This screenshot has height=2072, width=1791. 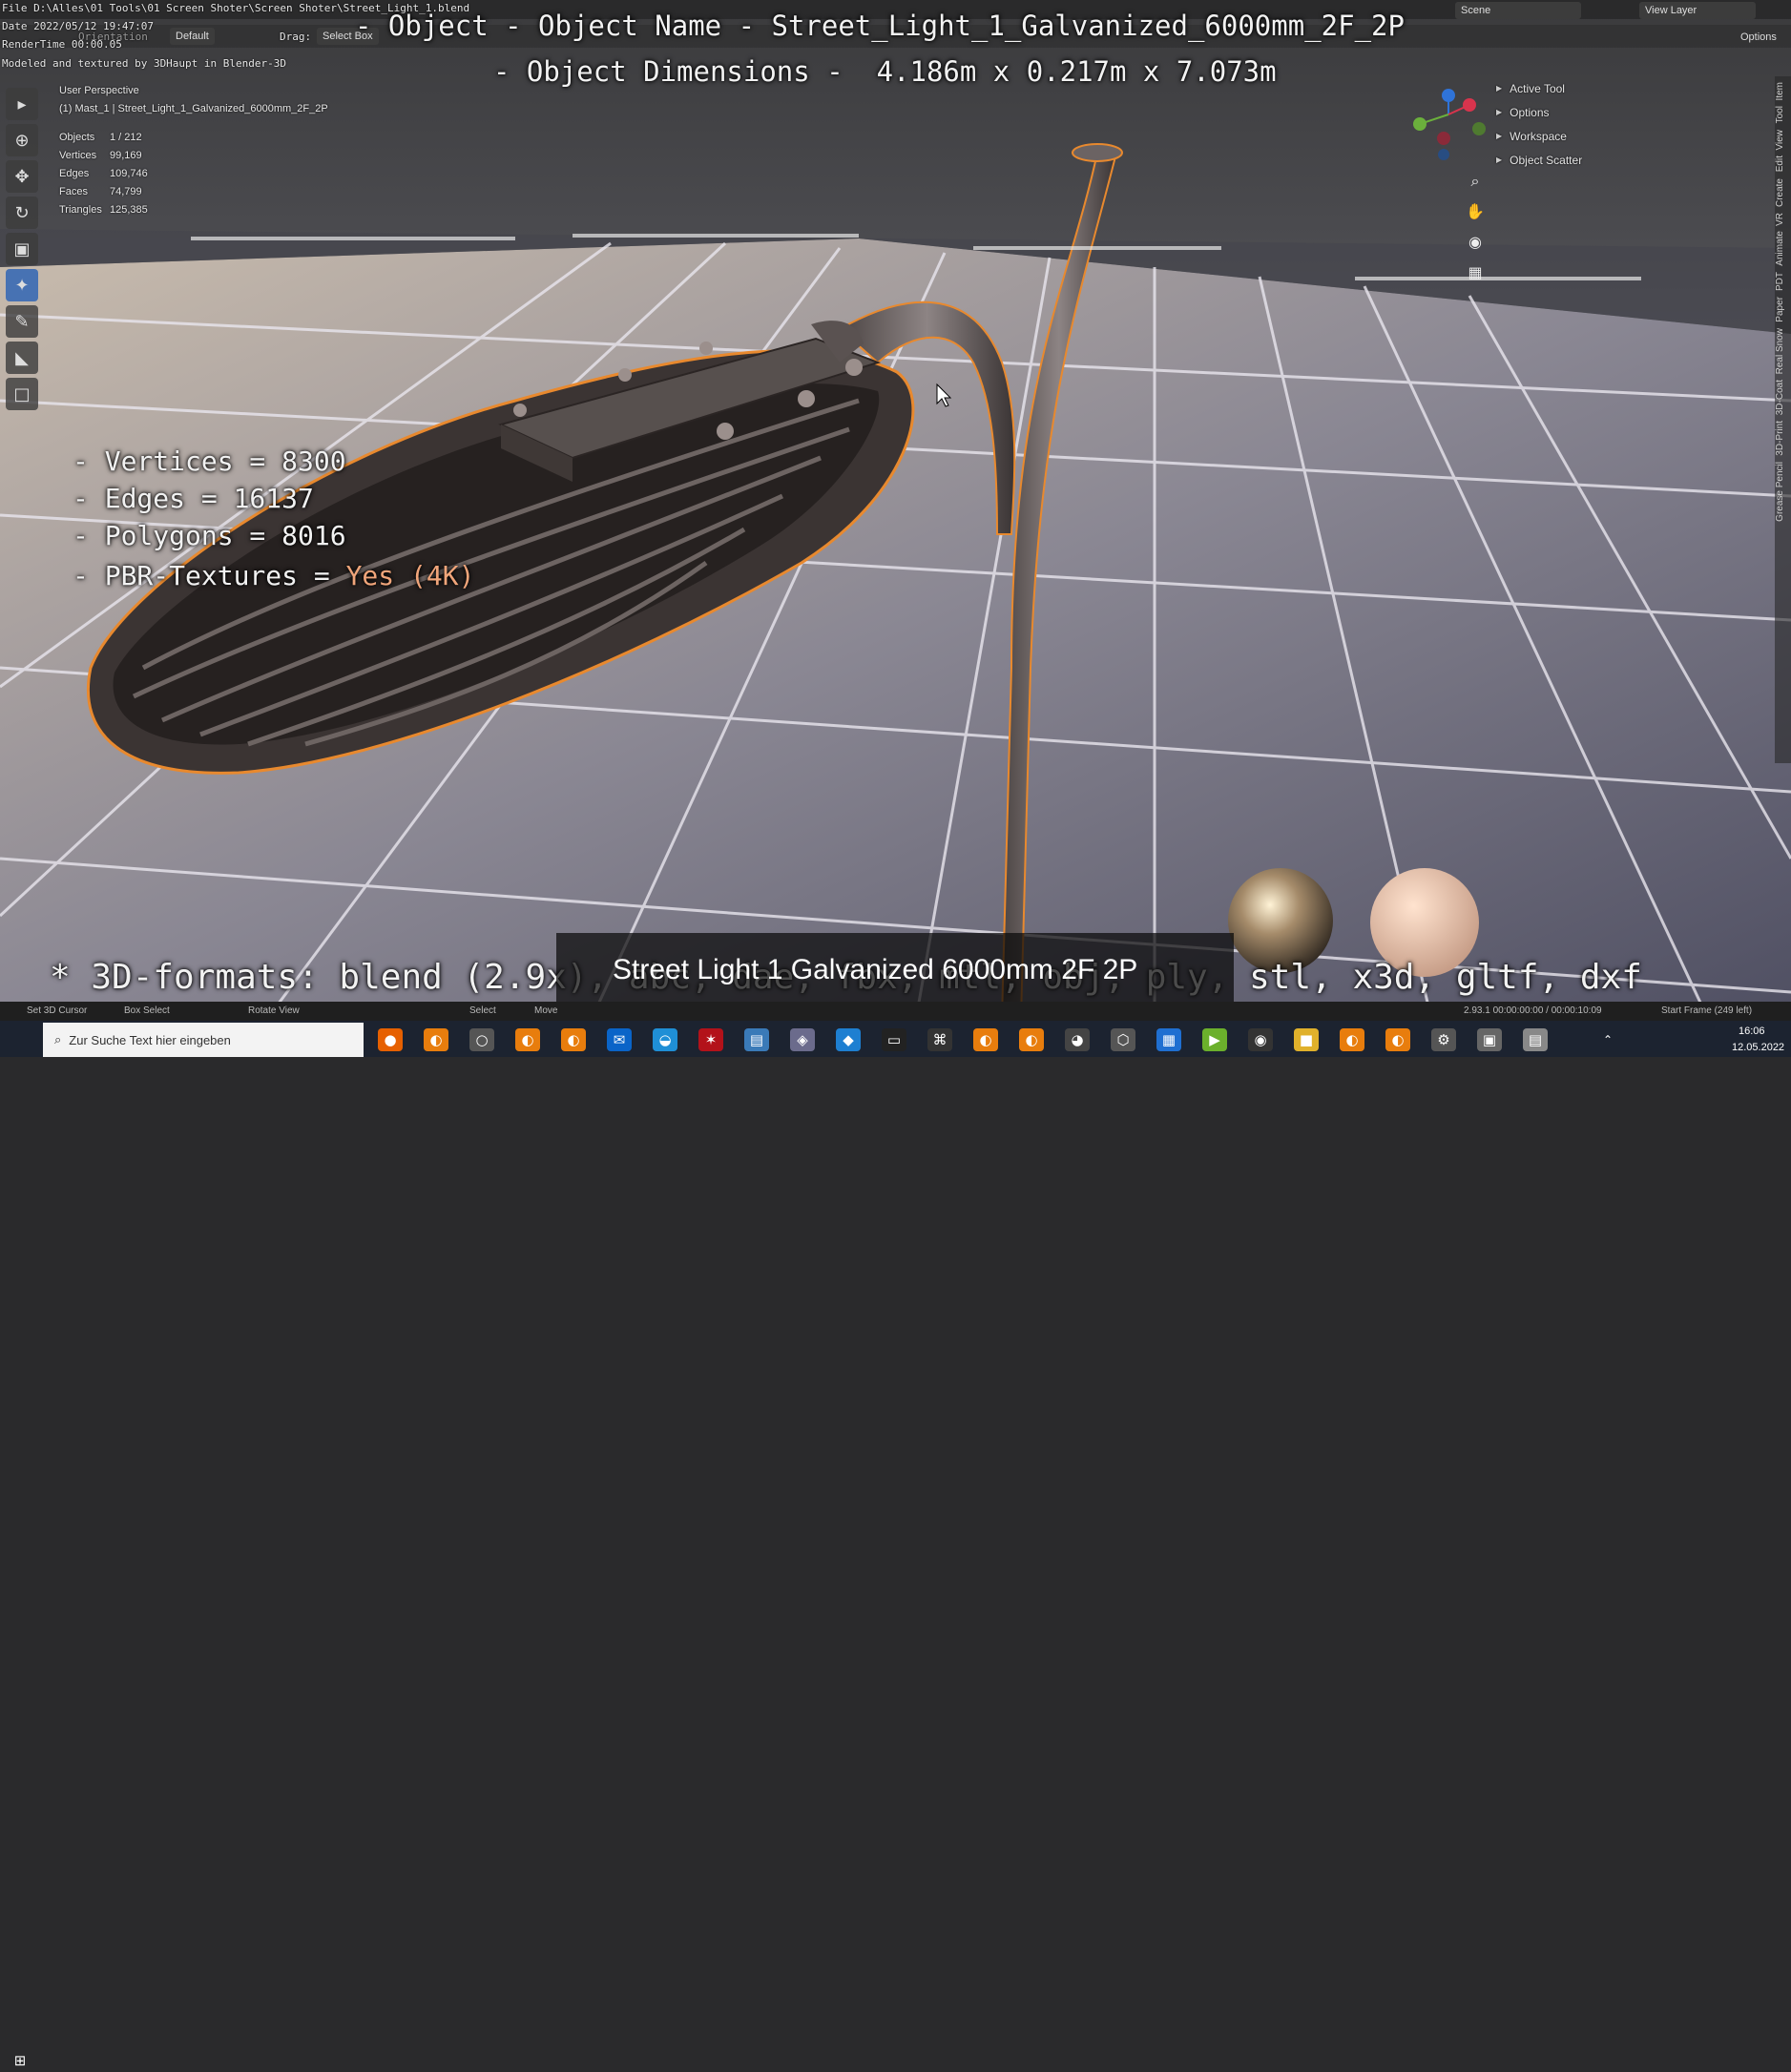 I want to click on video-caption: Street Light 1 Galvanized 6000mm 2F 2P, so click(x=875, y=969).